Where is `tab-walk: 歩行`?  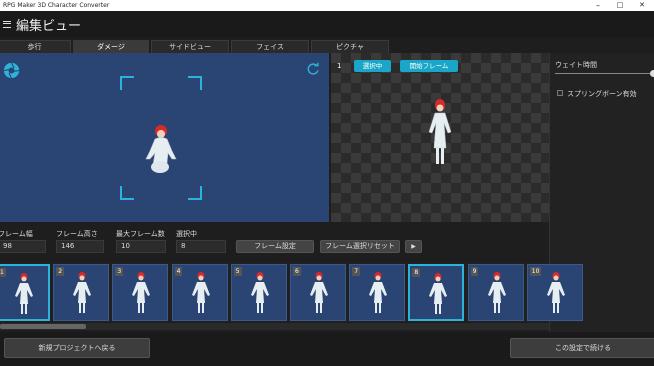
tab-walk: 歩行 is located at coordinates (35, 46).